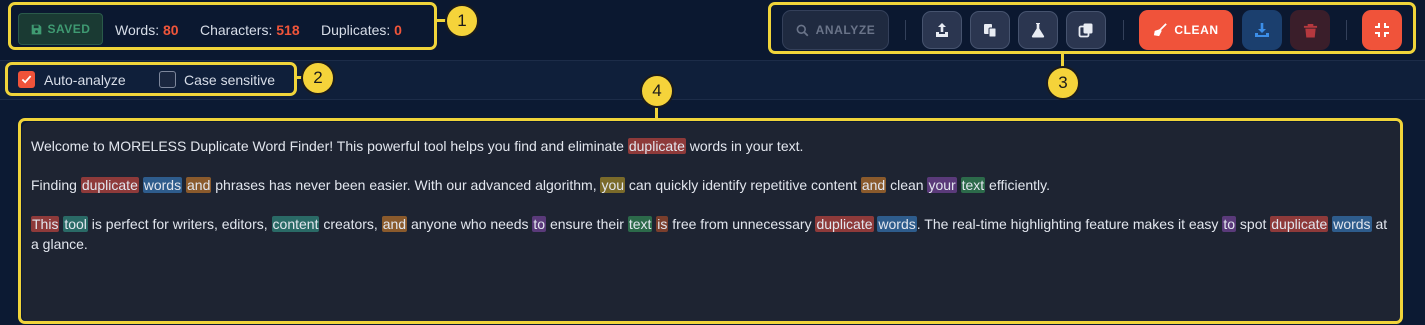 The width and height of the screenshot is (1425, 325). Describe the element at coordinates (151, 79) in the screenshot. I see `callout-box-options` at that location.